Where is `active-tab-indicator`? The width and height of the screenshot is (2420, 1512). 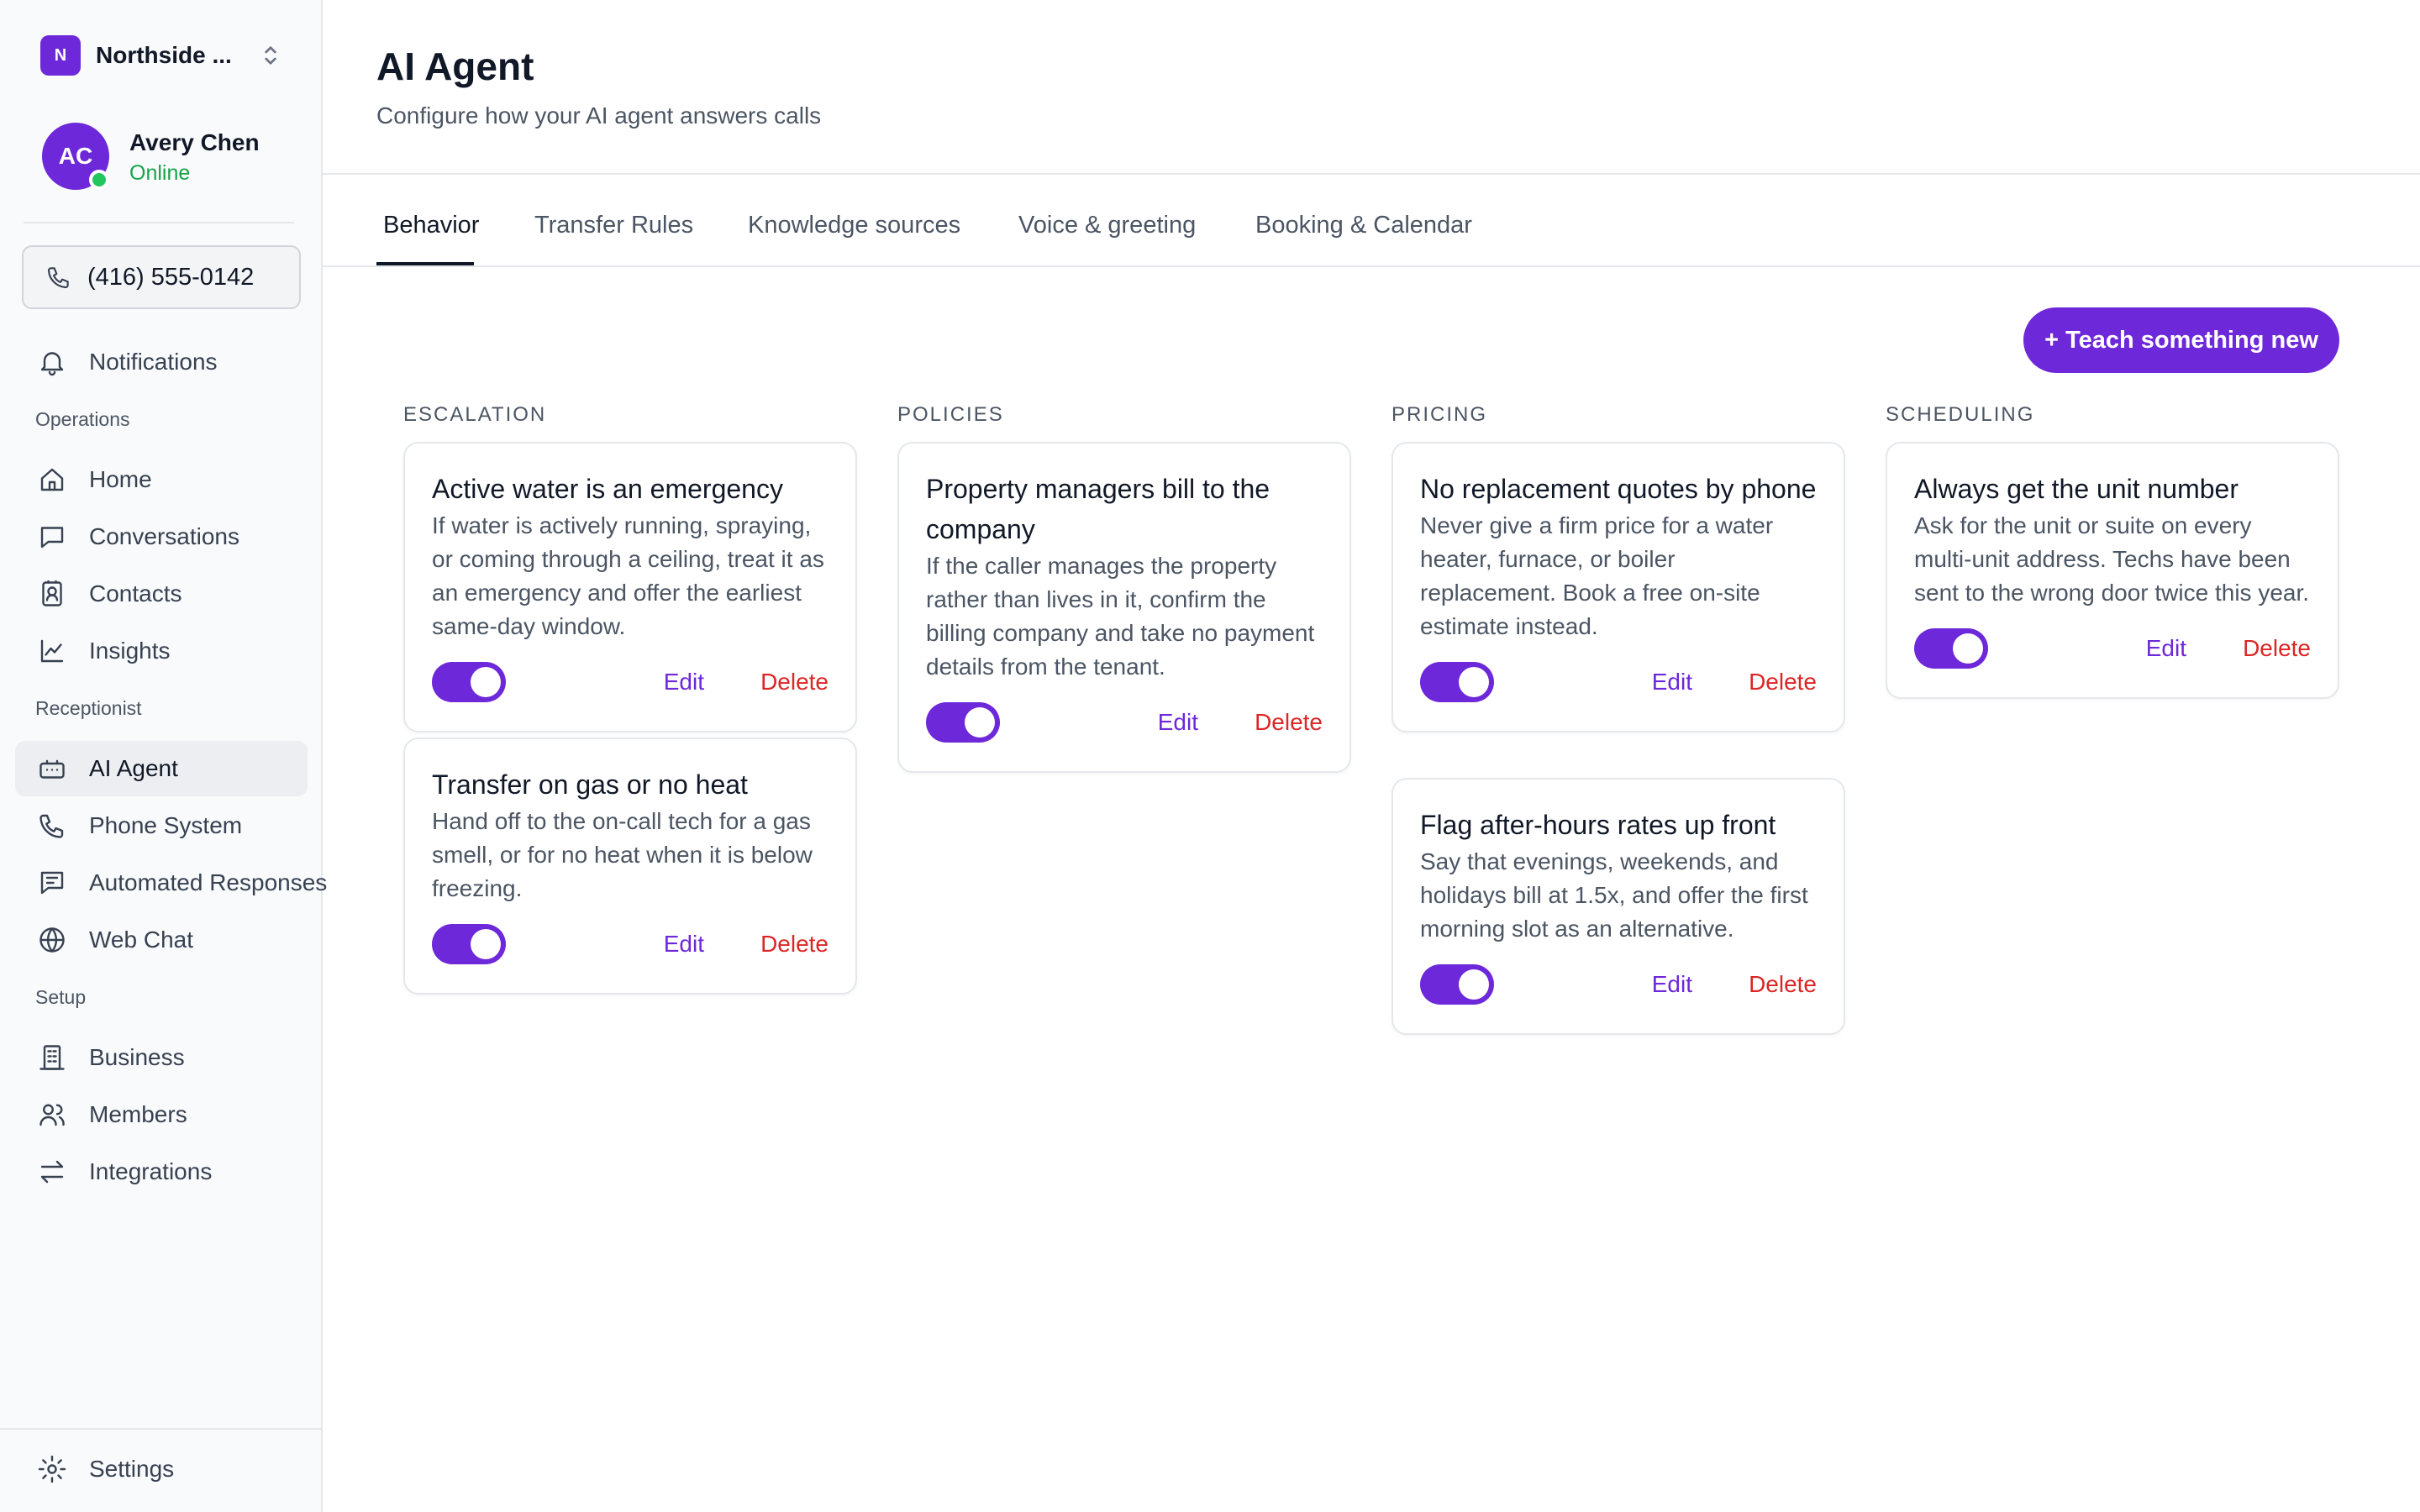 active-tab-indicator is located at coordinates (425, 263).